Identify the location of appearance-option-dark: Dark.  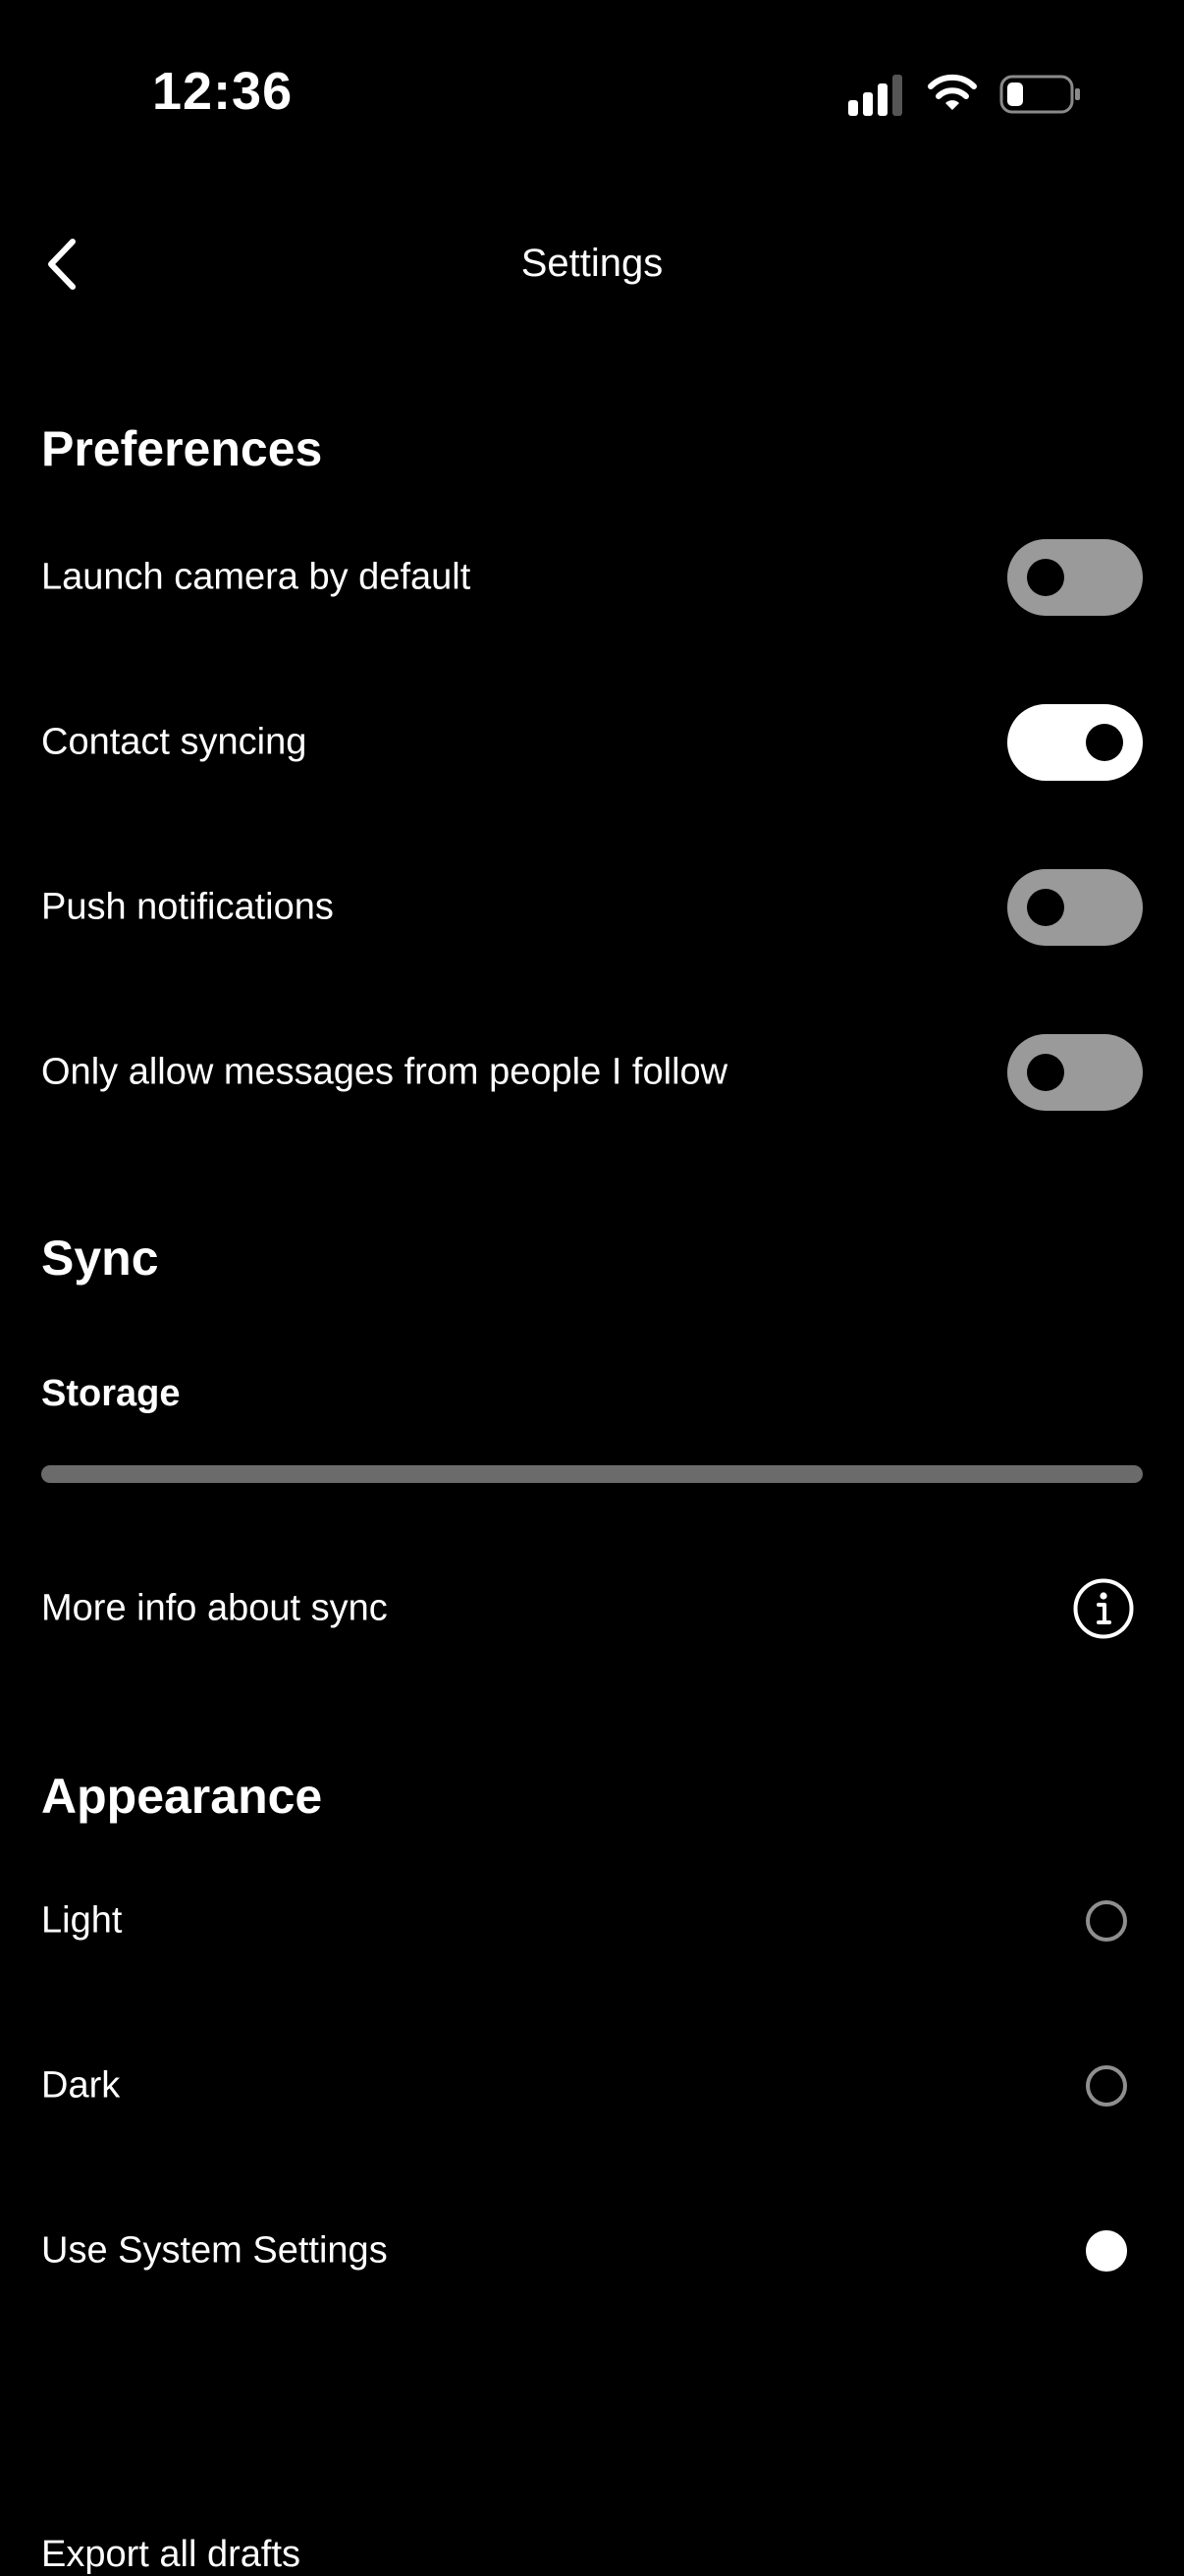
(592, 2086).